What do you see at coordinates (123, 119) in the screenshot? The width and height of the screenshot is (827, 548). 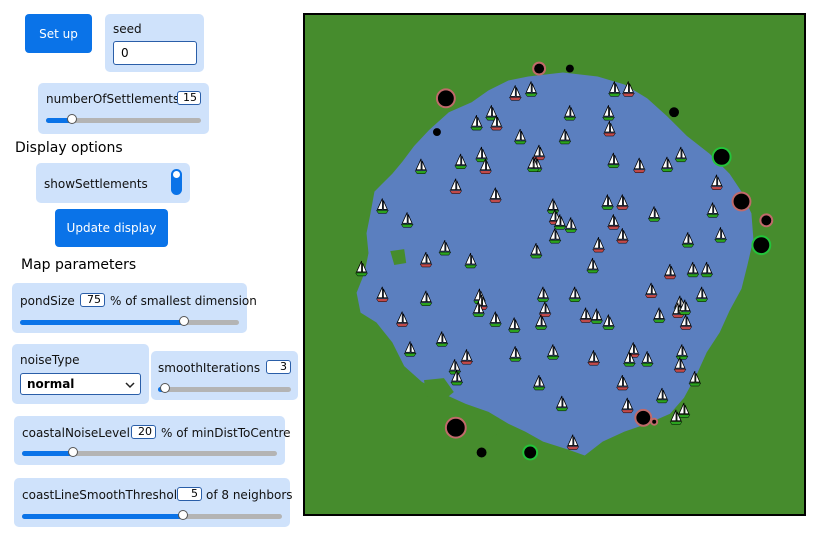 I see `number-of-settlements-slider` at bounding box center [123, 119].